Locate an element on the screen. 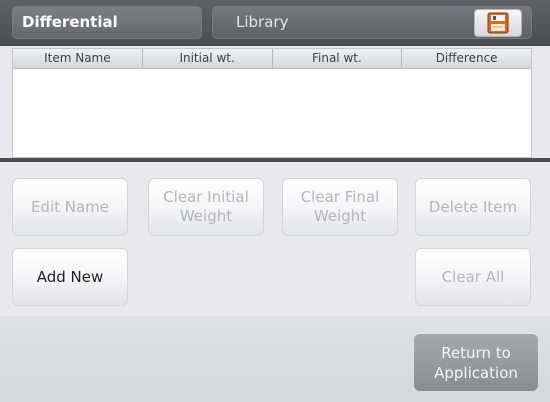  edit-name-label: Edit Name is located at coordinates (70, 206).